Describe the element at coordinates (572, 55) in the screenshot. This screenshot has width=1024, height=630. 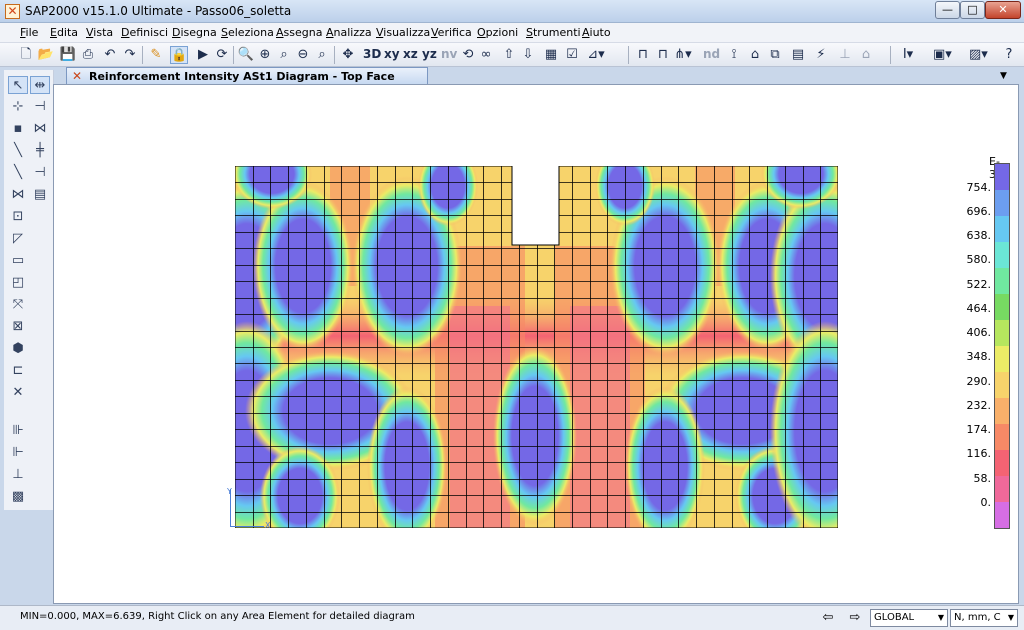
I see `checkbox-icon: ☑` at that location.